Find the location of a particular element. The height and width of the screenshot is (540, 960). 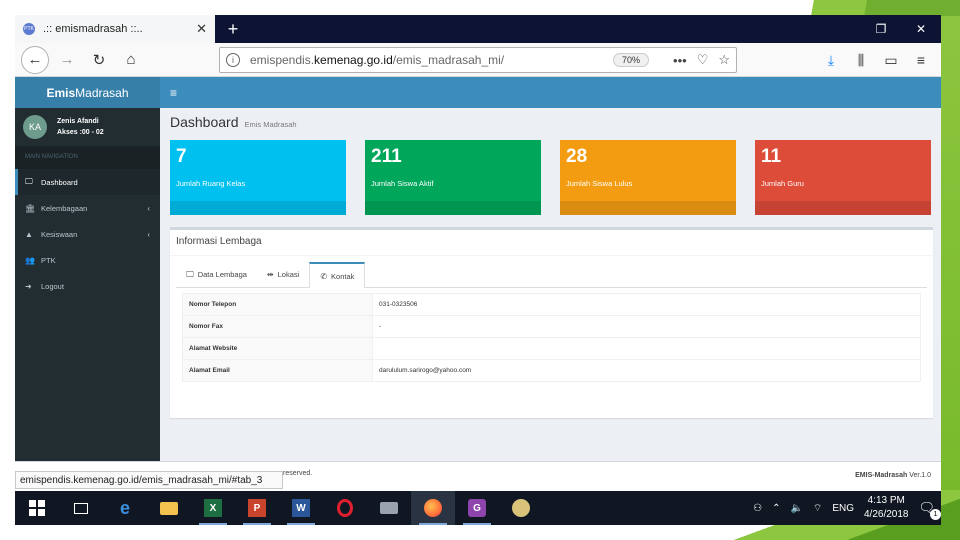

firefox-icon is located at coordinates (433, 508).